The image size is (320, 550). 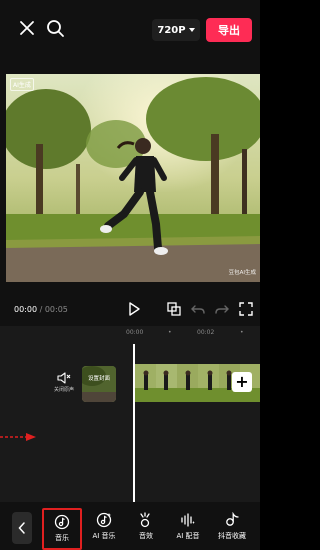 What do you see at coordinates (104, 520) in the screenshot?
I see `ai-music-icon` at bounding box center [104, 520].